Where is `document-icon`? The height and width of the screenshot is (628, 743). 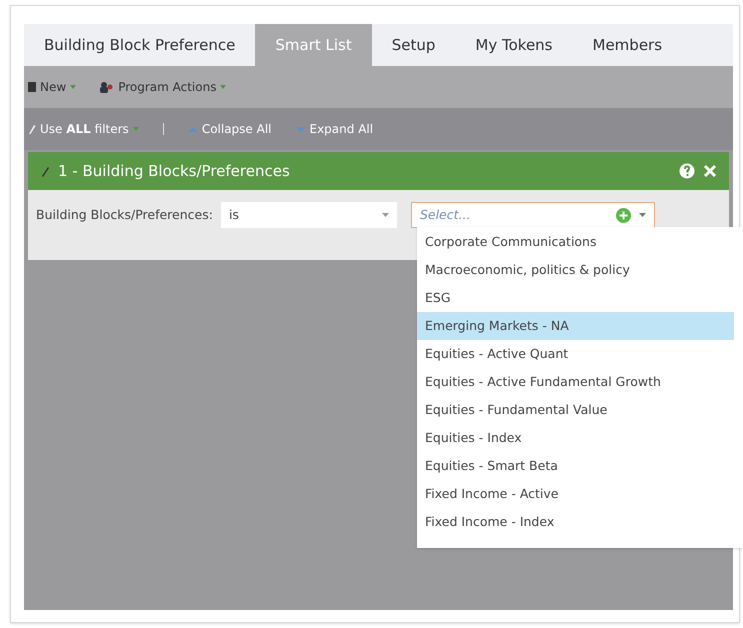 document-icon is located at coordinates (32, 87).